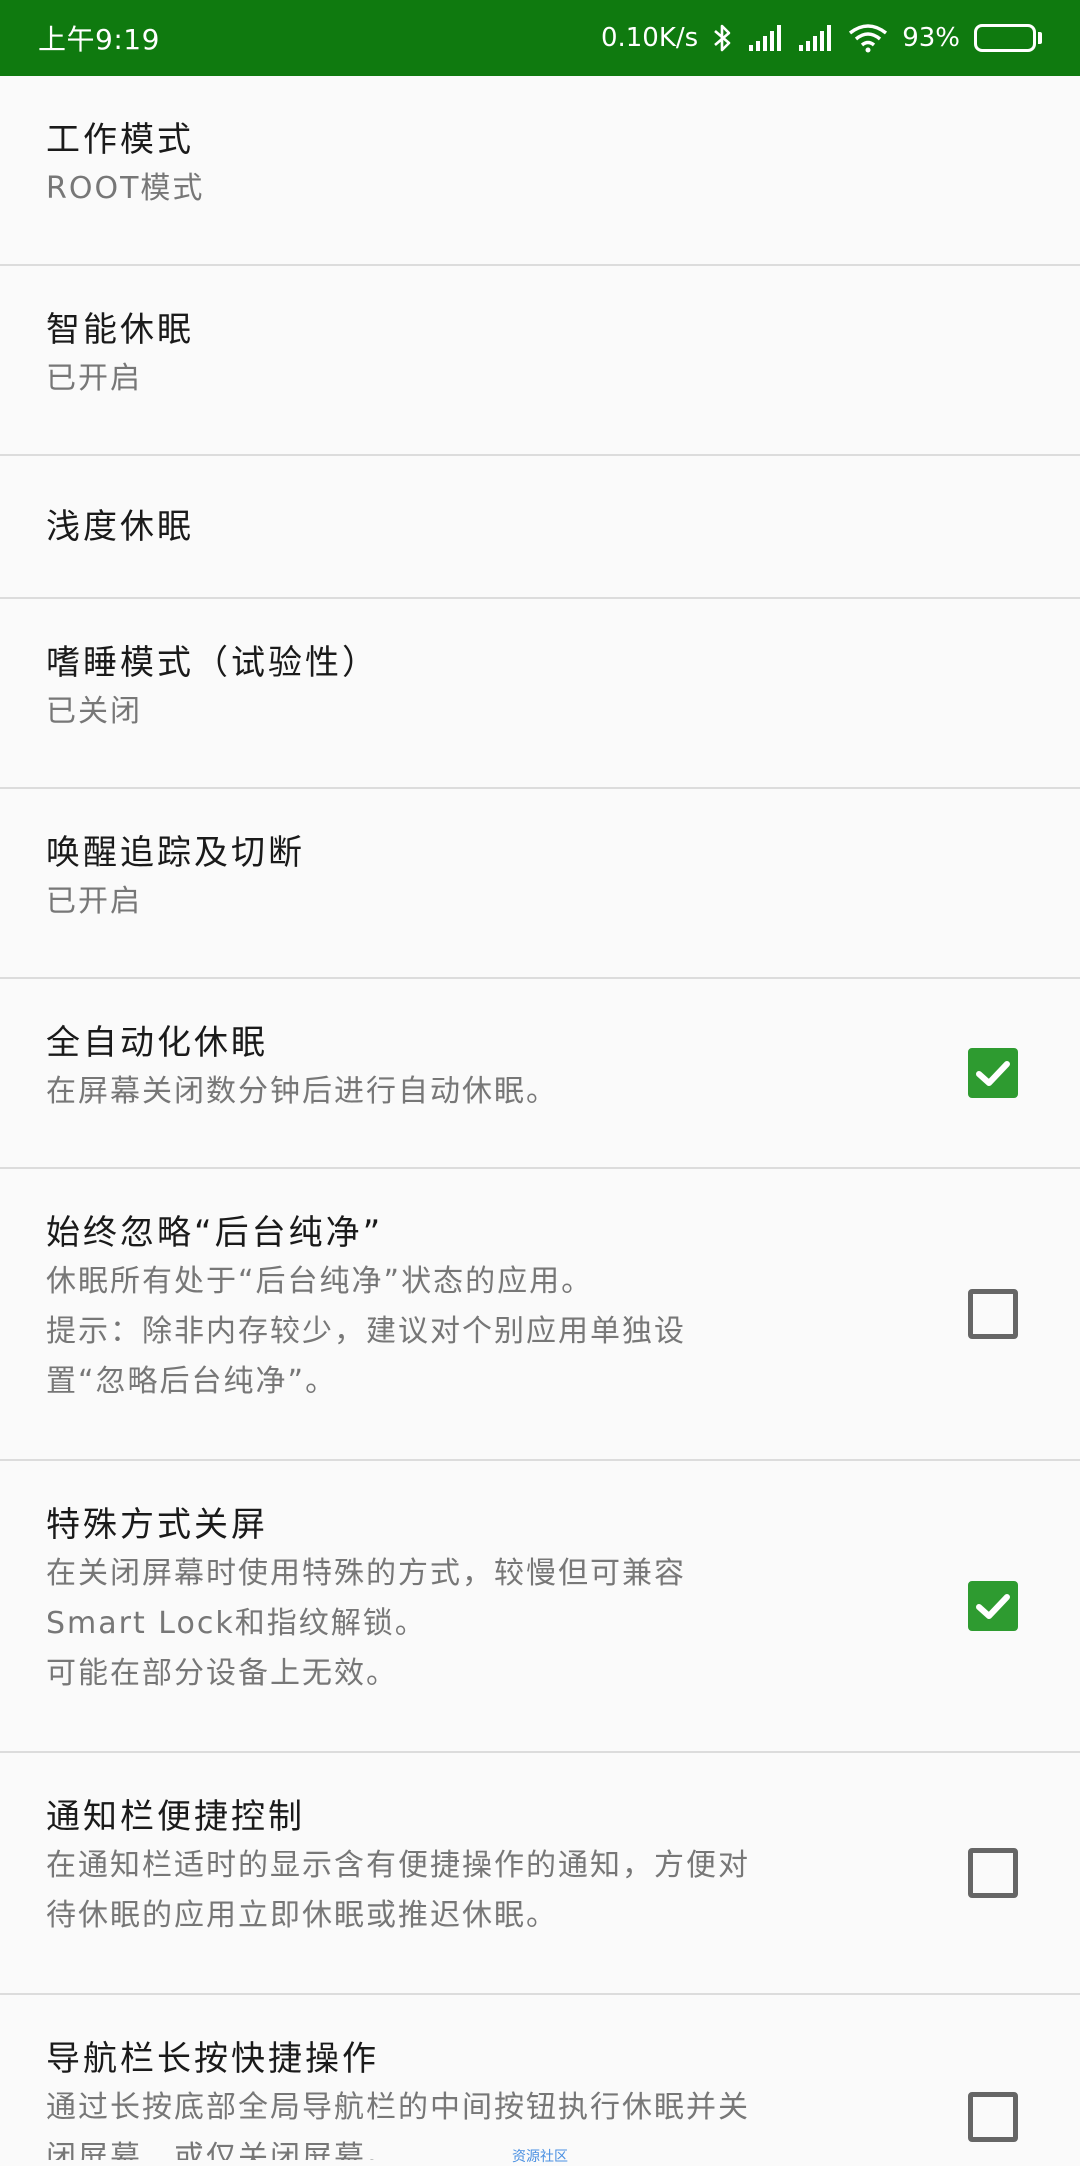  I want to click on setting-summary: 在屏幕关闭数分钟后进行自动休眠。, so click(476, 1092).